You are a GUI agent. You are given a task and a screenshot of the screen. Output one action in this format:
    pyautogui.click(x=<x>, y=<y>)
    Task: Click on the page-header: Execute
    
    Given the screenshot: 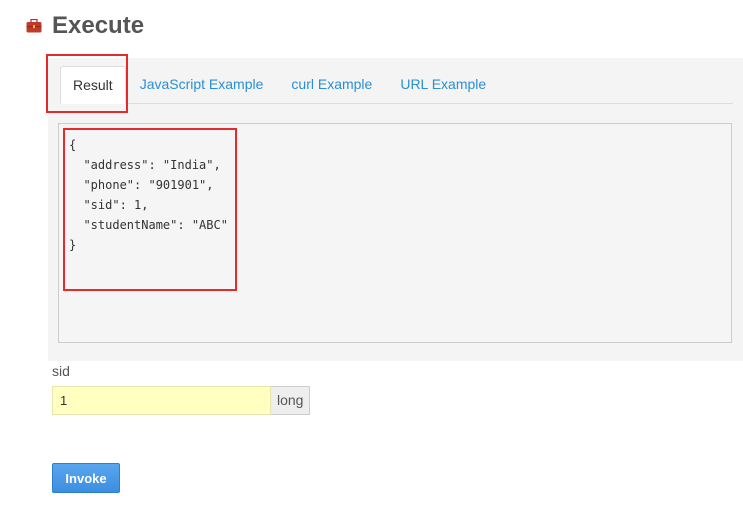 What is the action you would take?
    pyautogui.click(x=85, y=26)
    